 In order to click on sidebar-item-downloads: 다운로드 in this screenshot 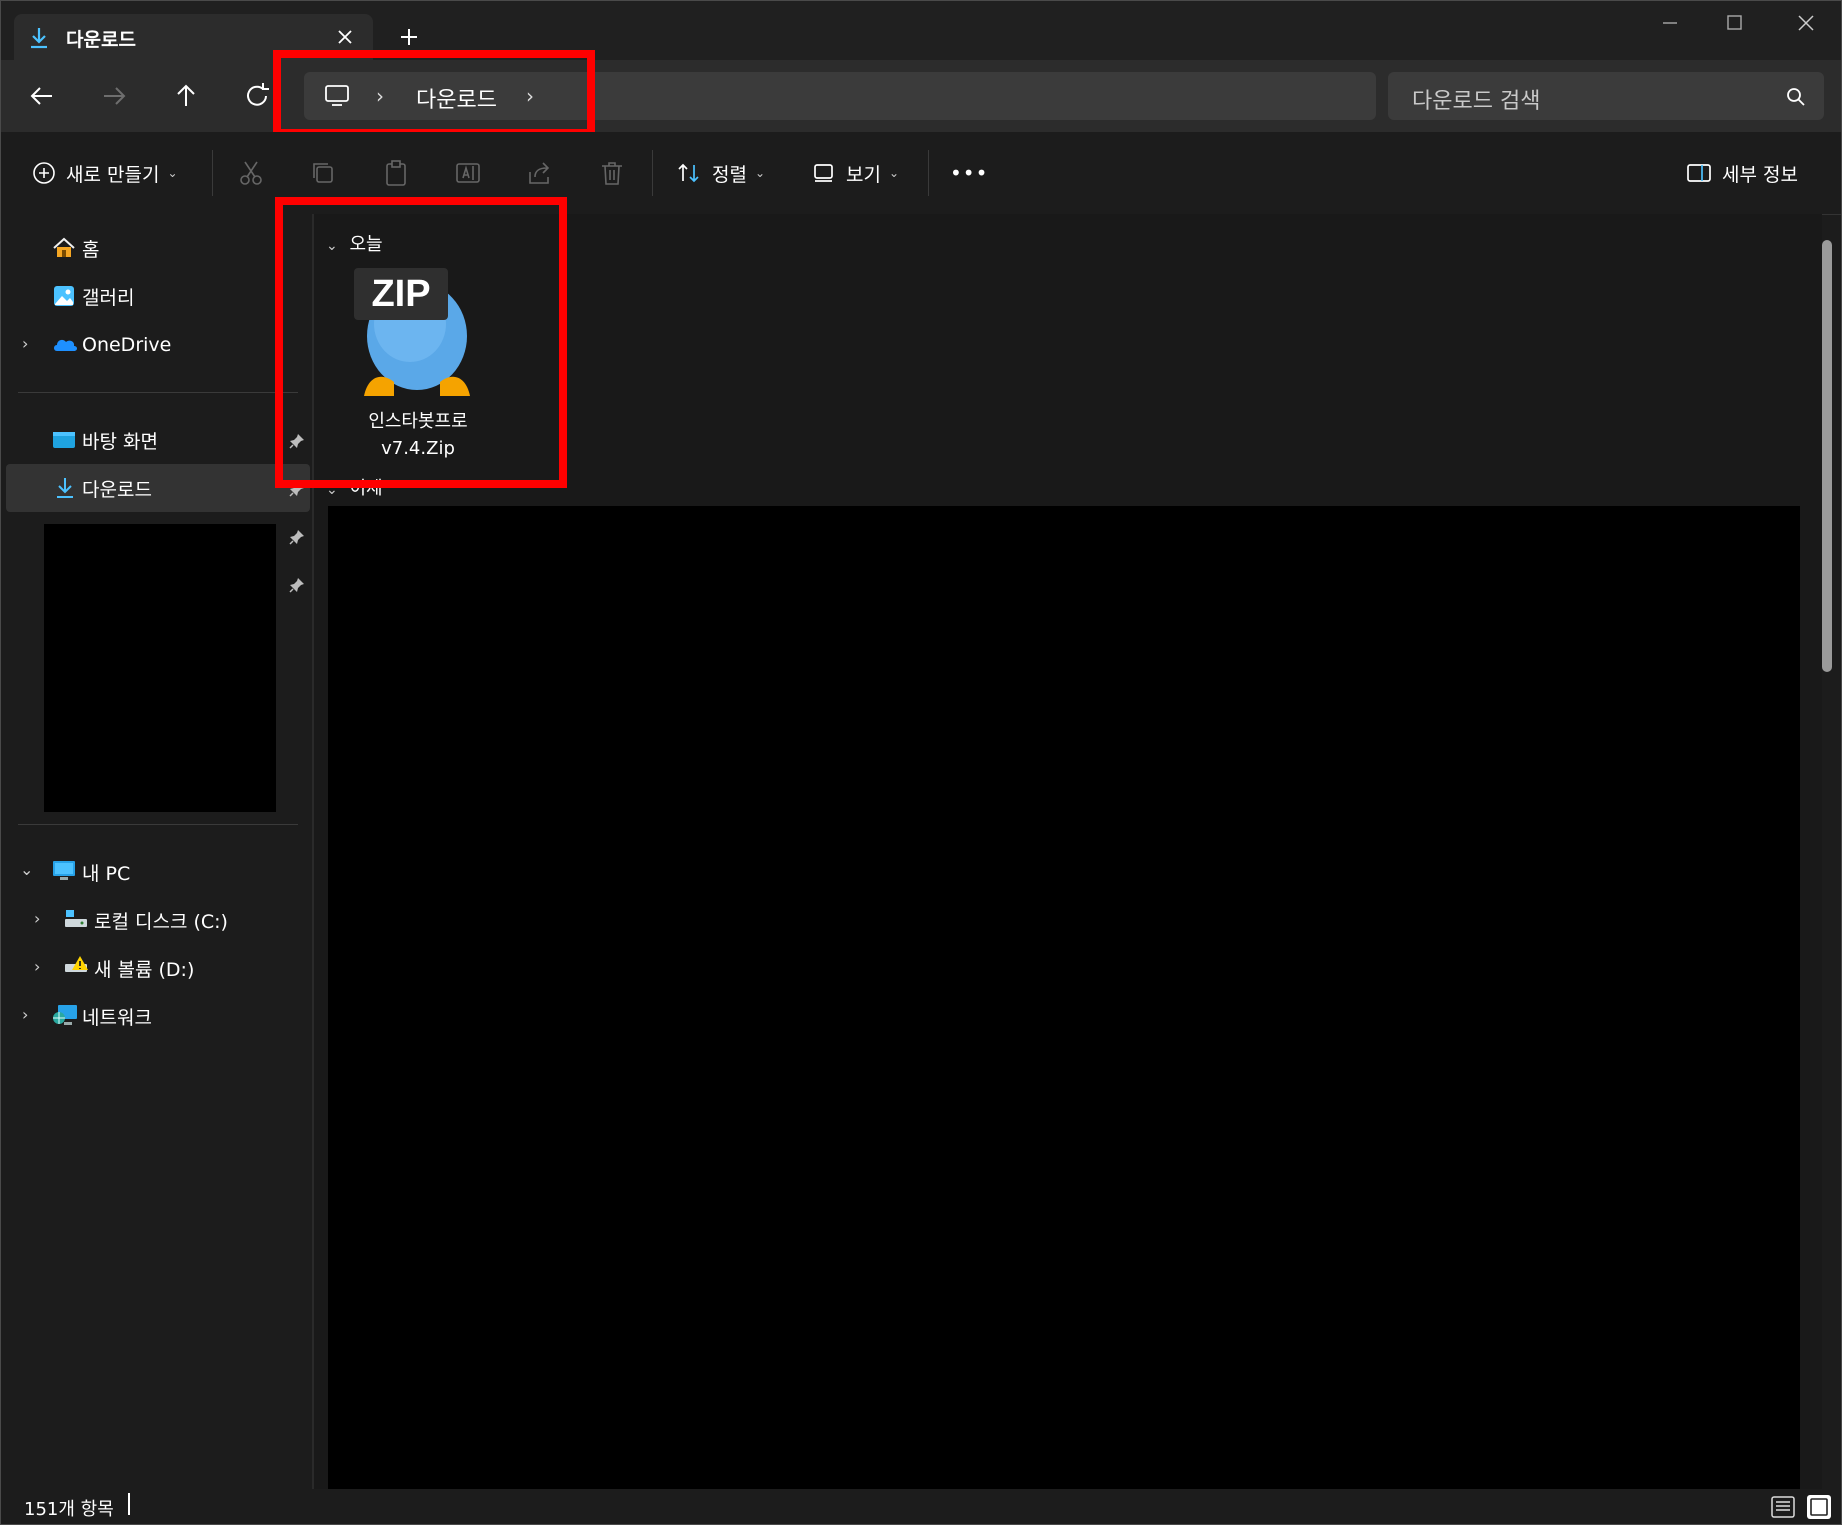, I will do `click(156, 488)`.